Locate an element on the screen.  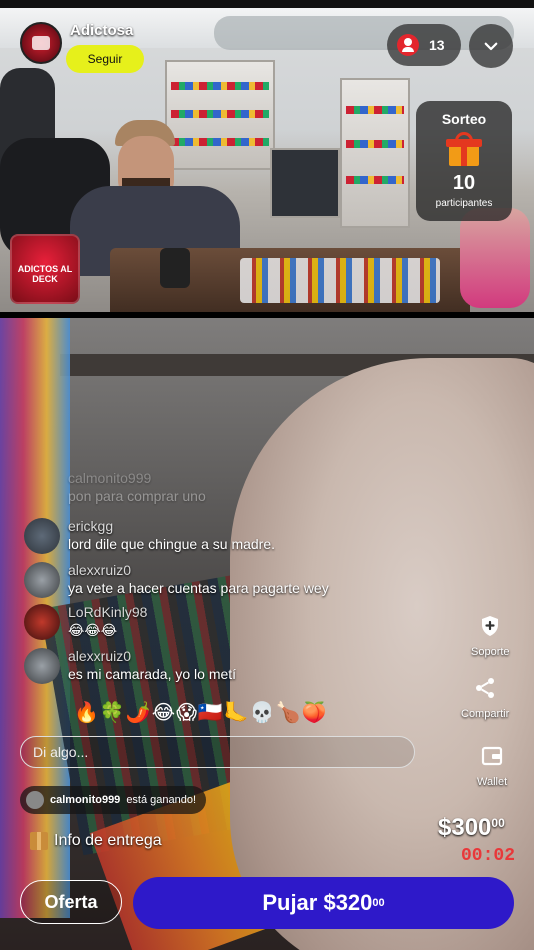
chat-text: es mi camarada, yo lo metí is located at coordinates (152, 674).